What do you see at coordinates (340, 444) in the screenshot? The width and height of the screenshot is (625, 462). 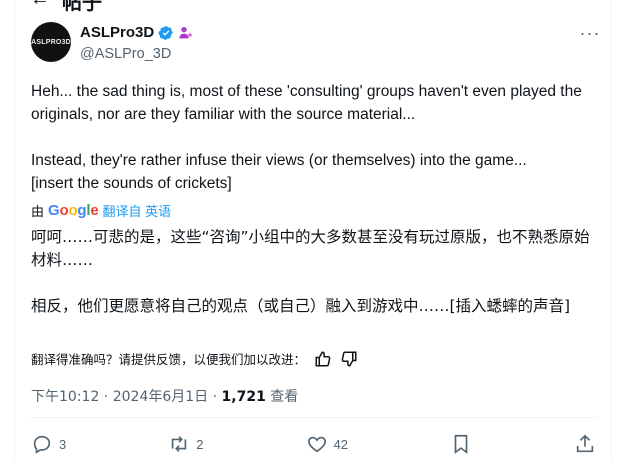 I see `like-count: 42` at bounding box center [340, 444].